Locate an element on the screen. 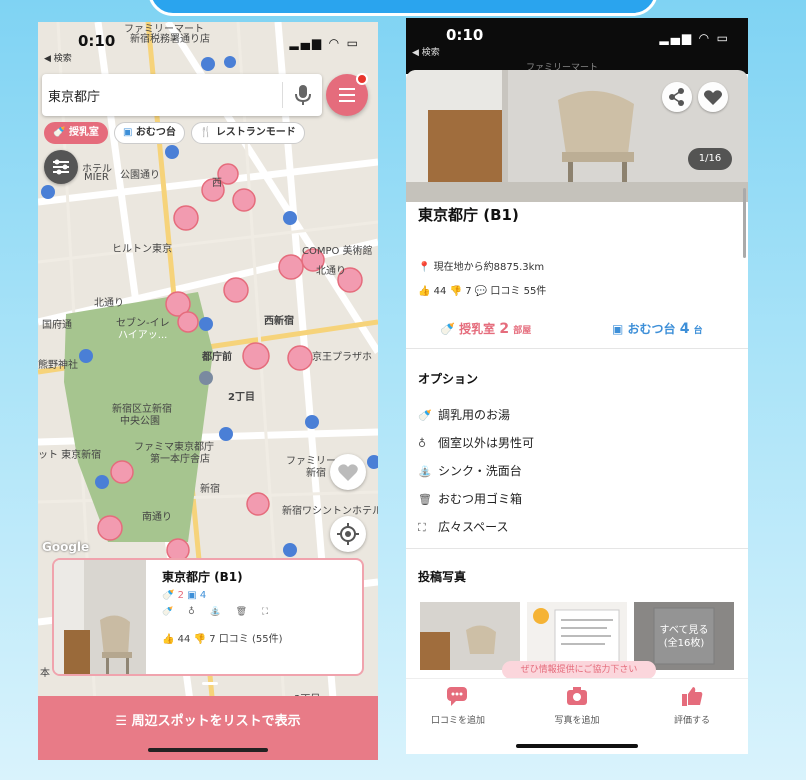  option-label: 広々スペース is located at coordinates (473, 527).